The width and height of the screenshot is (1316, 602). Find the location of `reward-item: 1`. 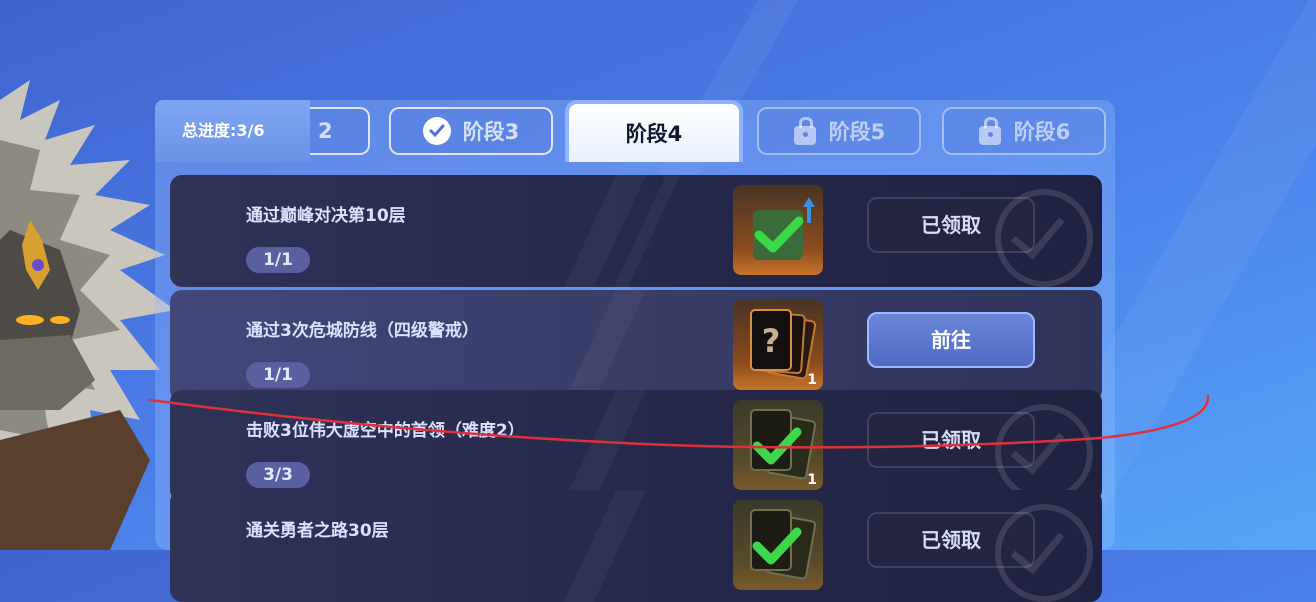

reward-item: 1 is located at coordinates (778, 445).